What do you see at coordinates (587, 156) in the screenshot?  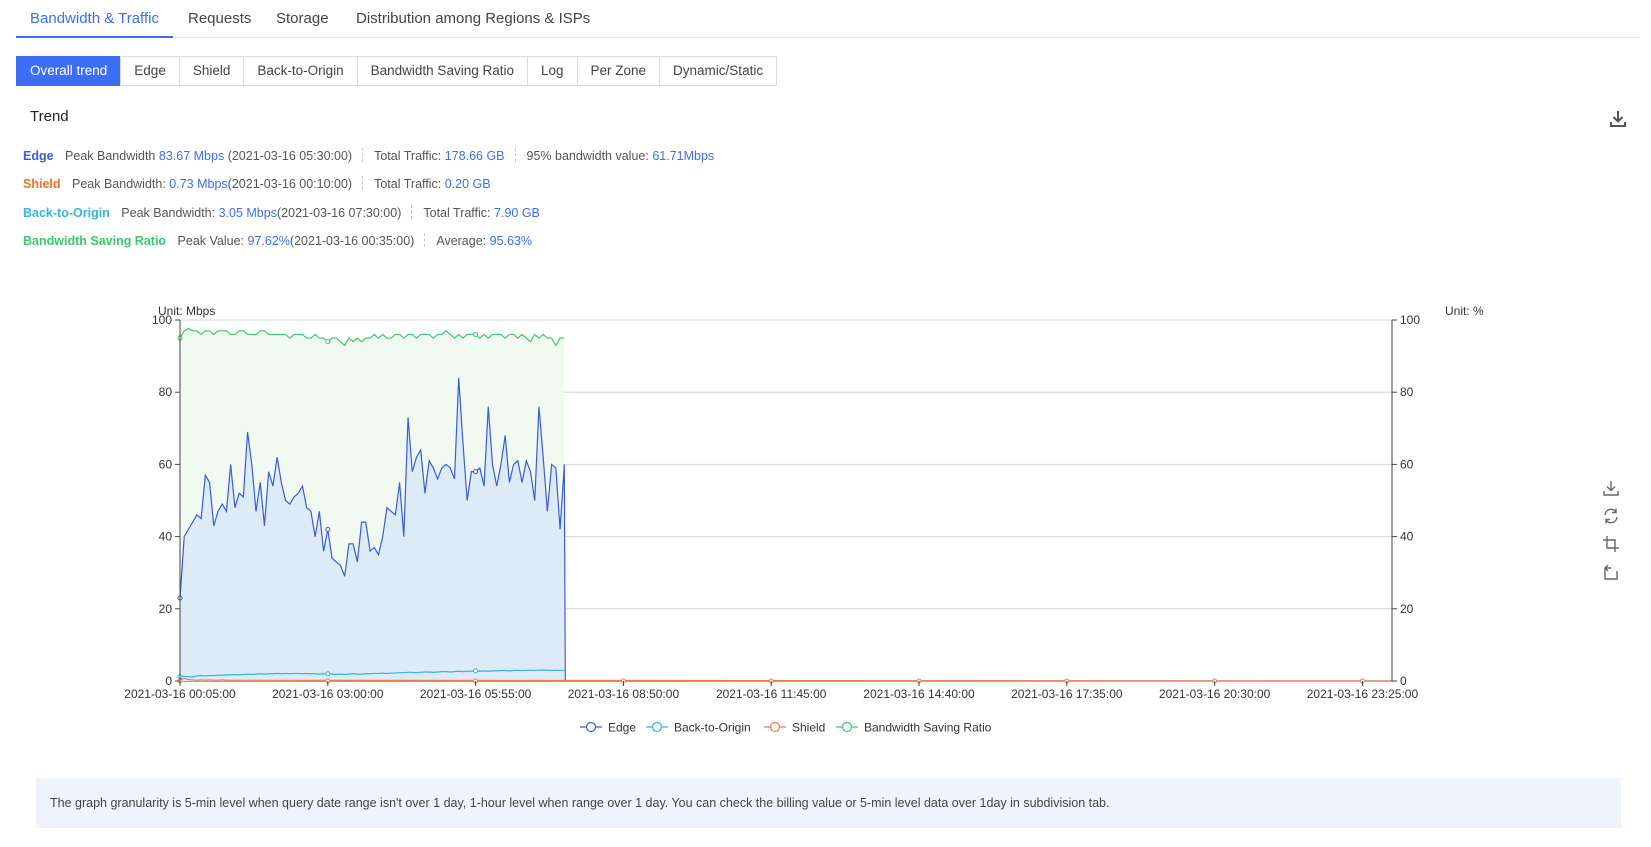 I see `summary-edge-p95-label: 95% bandwidth value:` at bounding box center [587, 156].